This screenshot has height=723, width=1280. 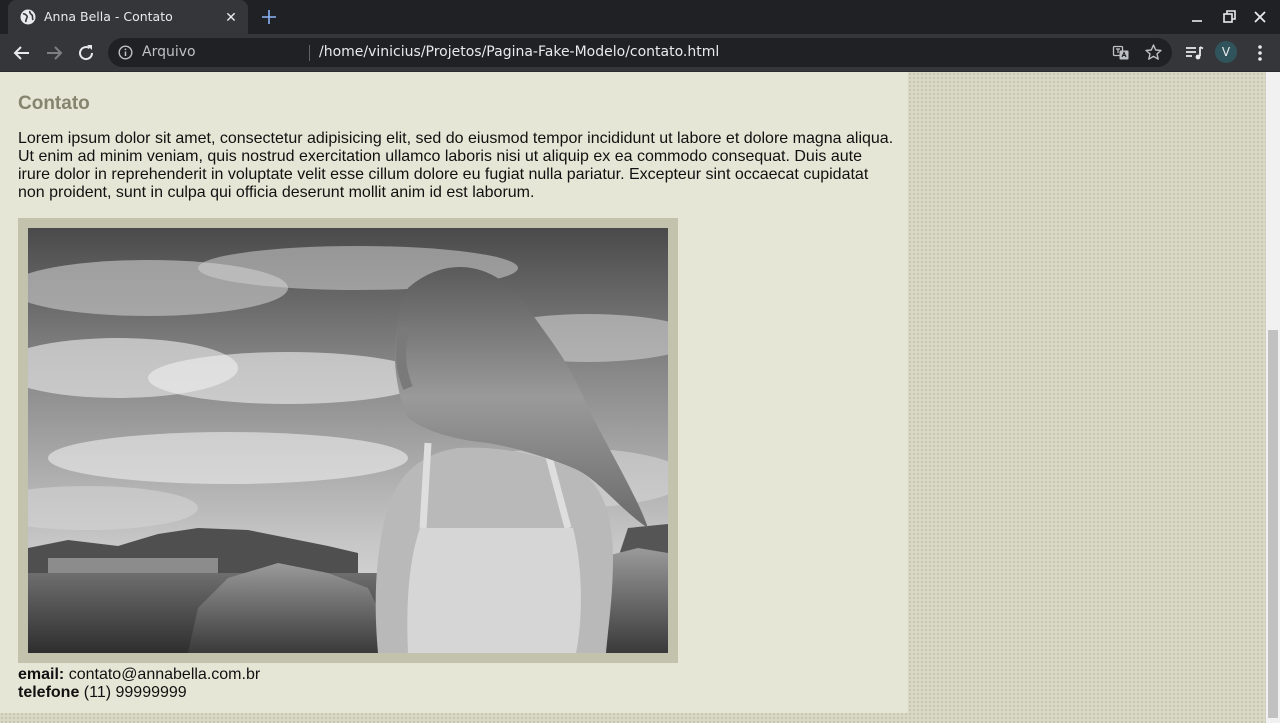 I want to click on phone-line: telefone (11) 99999999, so click(x=139, y=693).